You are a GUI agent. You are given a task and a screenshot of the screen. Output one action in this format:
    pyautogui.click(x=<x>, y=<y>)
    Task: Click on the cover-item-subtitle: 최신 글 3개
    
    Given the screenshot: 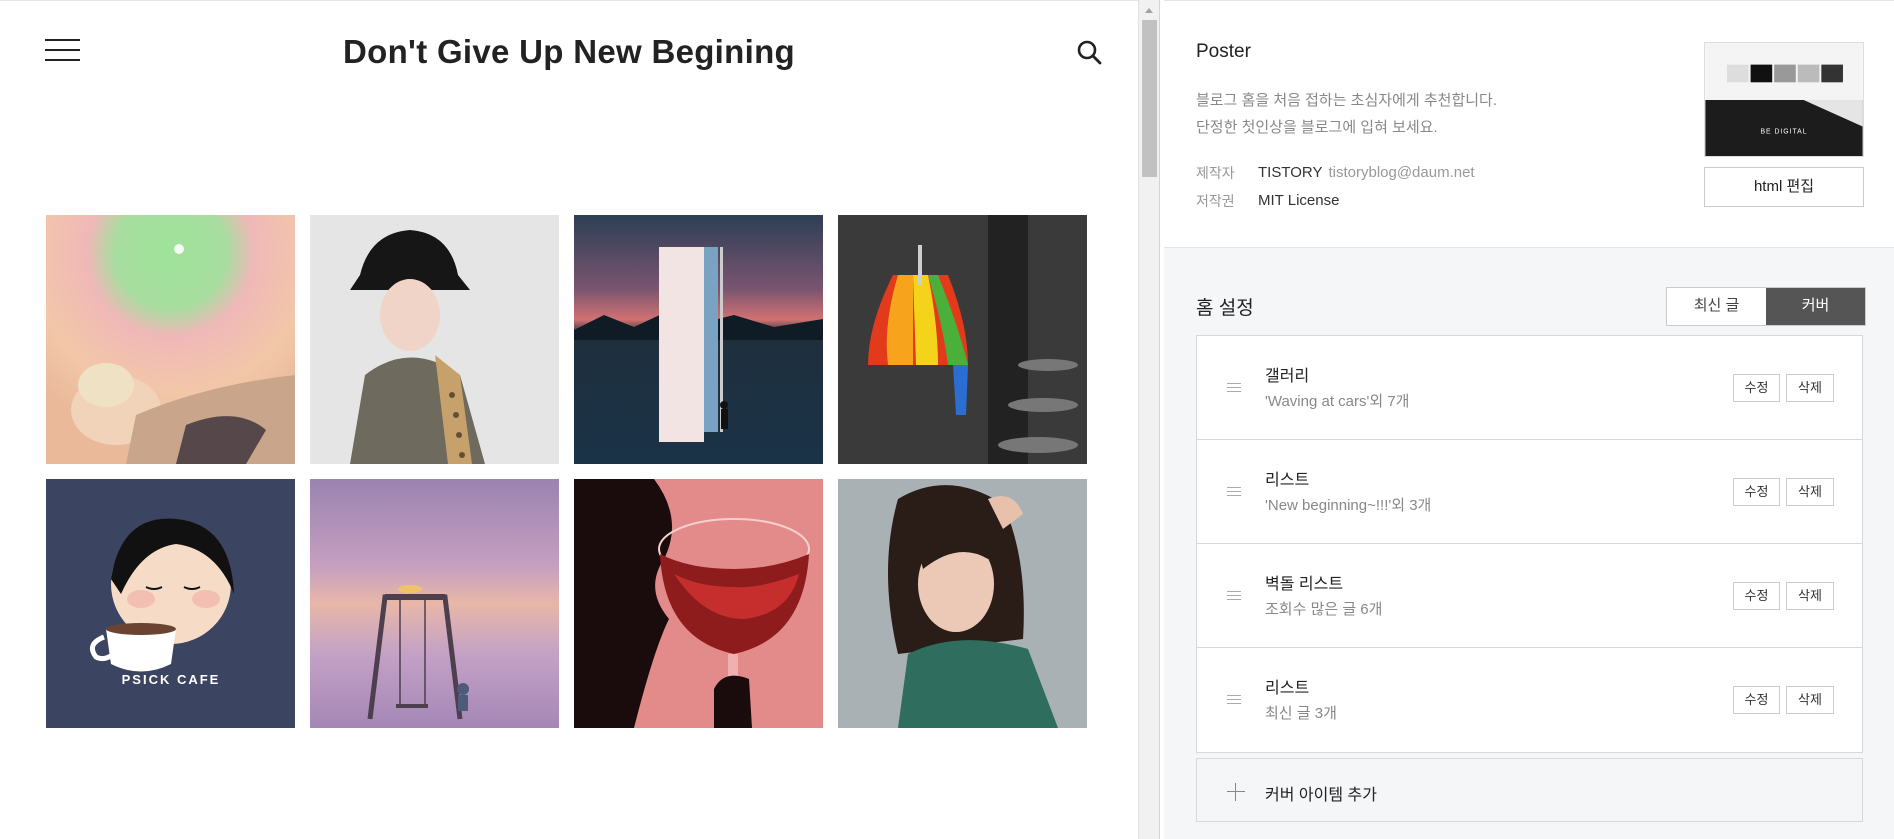 What is the action you would take?
    pyautogui.click(x=1301, y=713)
    